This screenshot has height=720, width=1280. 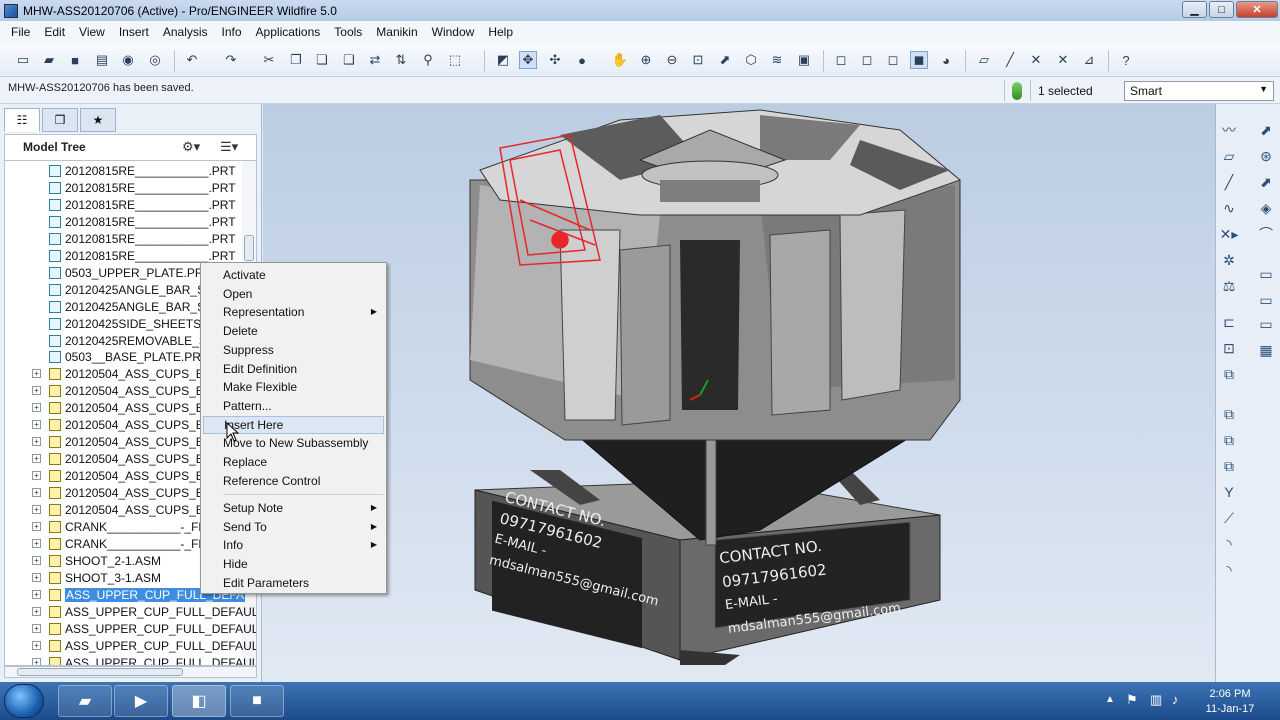 I want to click on coordinate-systems-icon: ✕, so click(x=1063, y=60).